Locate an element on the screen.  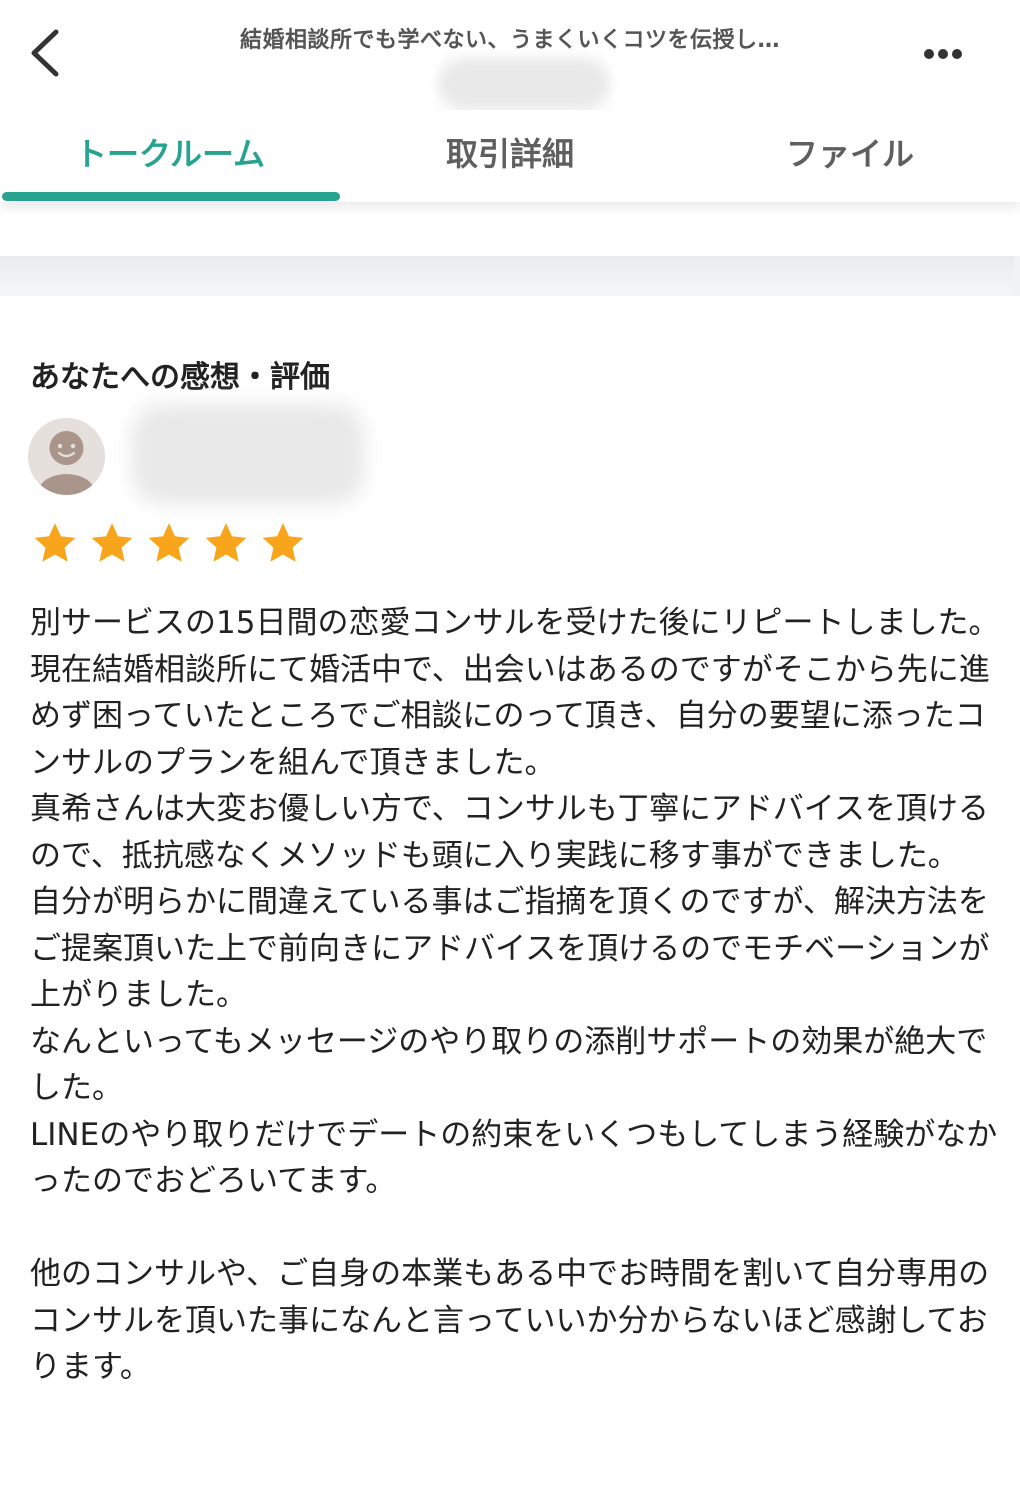
back-button is located at coordinates (47, 52).